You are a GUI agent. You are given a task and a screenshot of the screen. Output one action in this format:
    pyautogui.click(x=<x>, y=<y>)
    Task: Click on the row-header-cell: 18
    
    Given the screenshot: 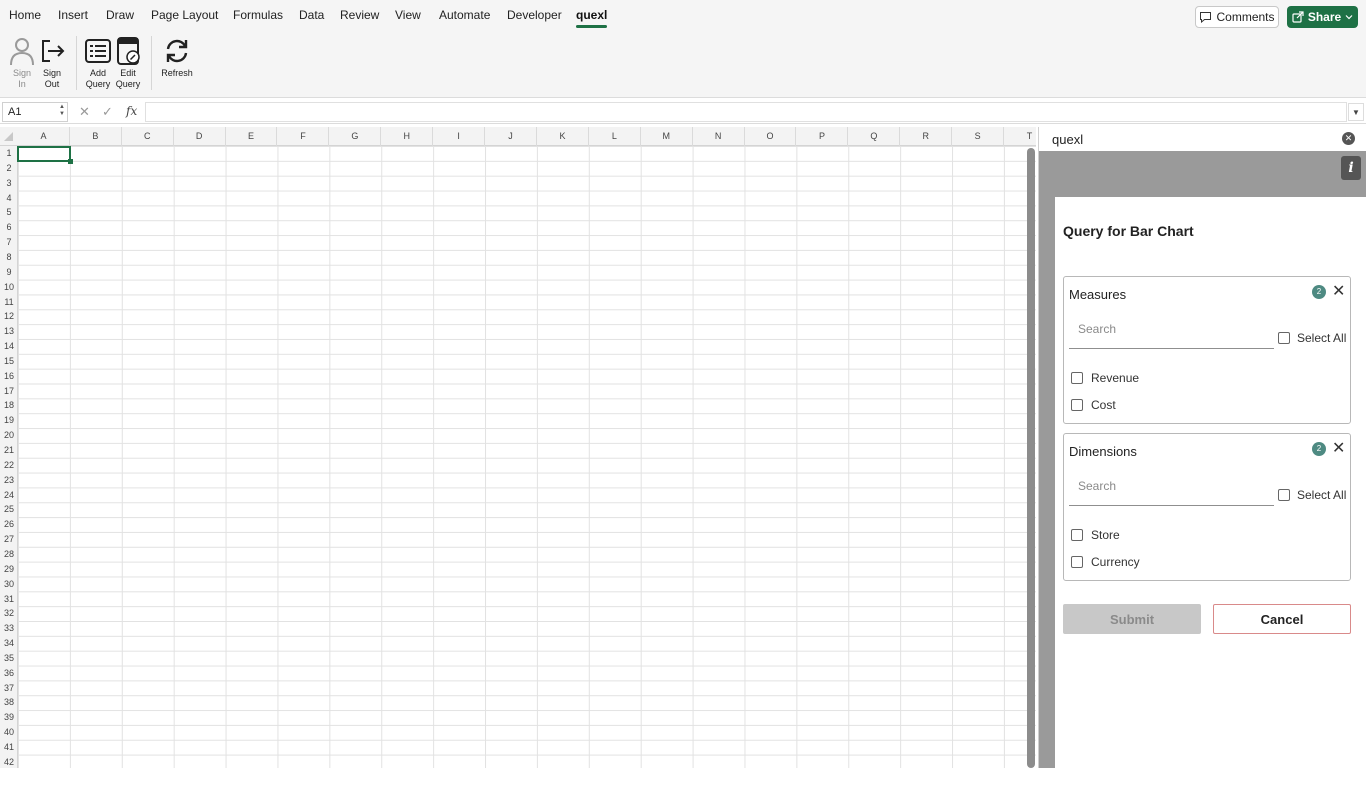 What is the action you would take?
    pyautogui.click(x=9, y=405)
    